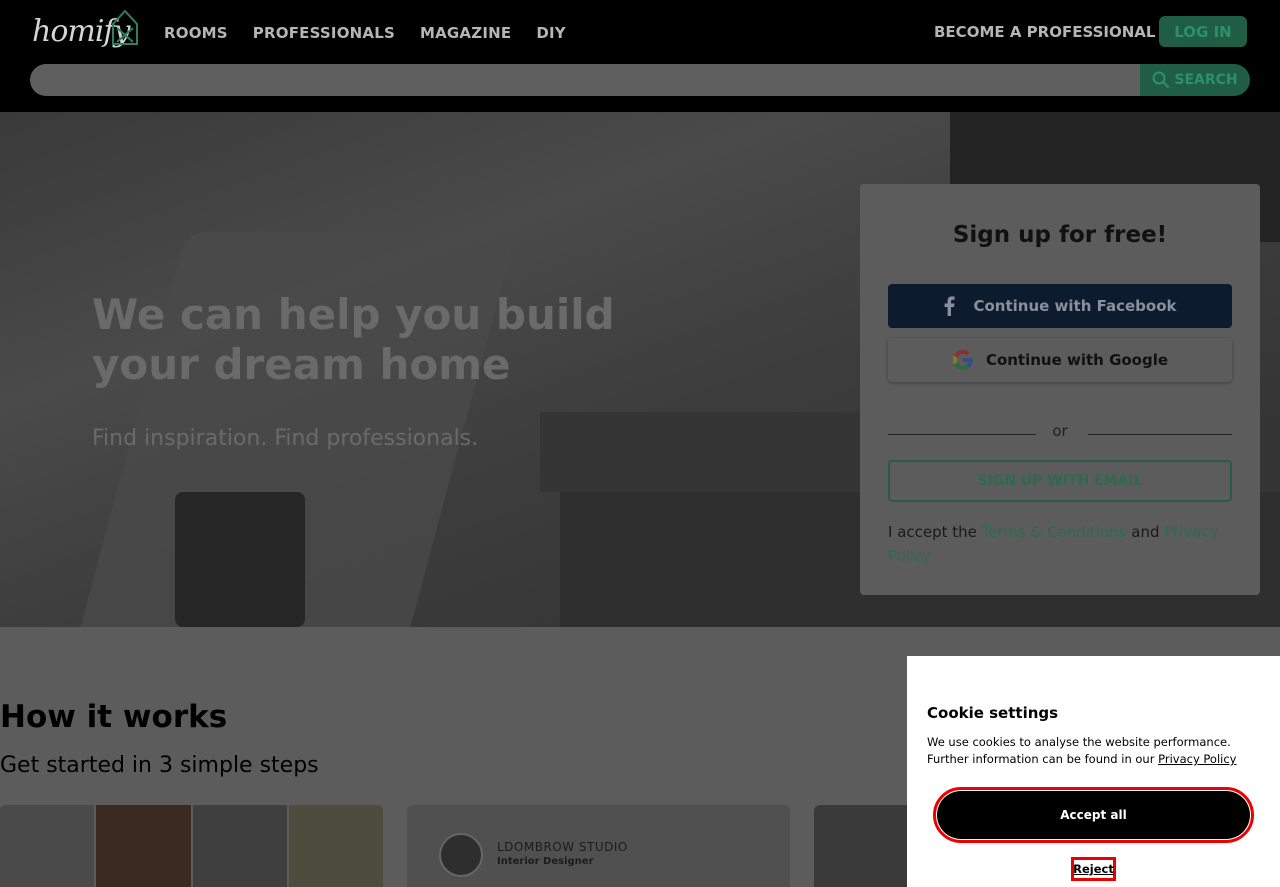  What do you see at coordinates (1093, 815) in the screenshot?
I see `accept-all-button: Accept all` at bounding box center [1093, 815].